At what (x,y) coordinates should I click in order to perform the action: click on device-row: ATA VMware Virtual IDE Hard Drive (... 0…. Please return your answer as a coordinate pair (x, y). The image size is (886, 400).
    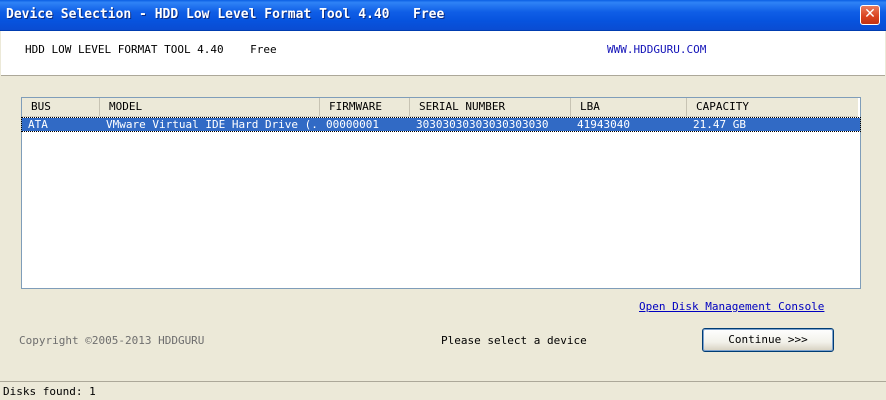
    Looking at the image, I should click on (441, 124).